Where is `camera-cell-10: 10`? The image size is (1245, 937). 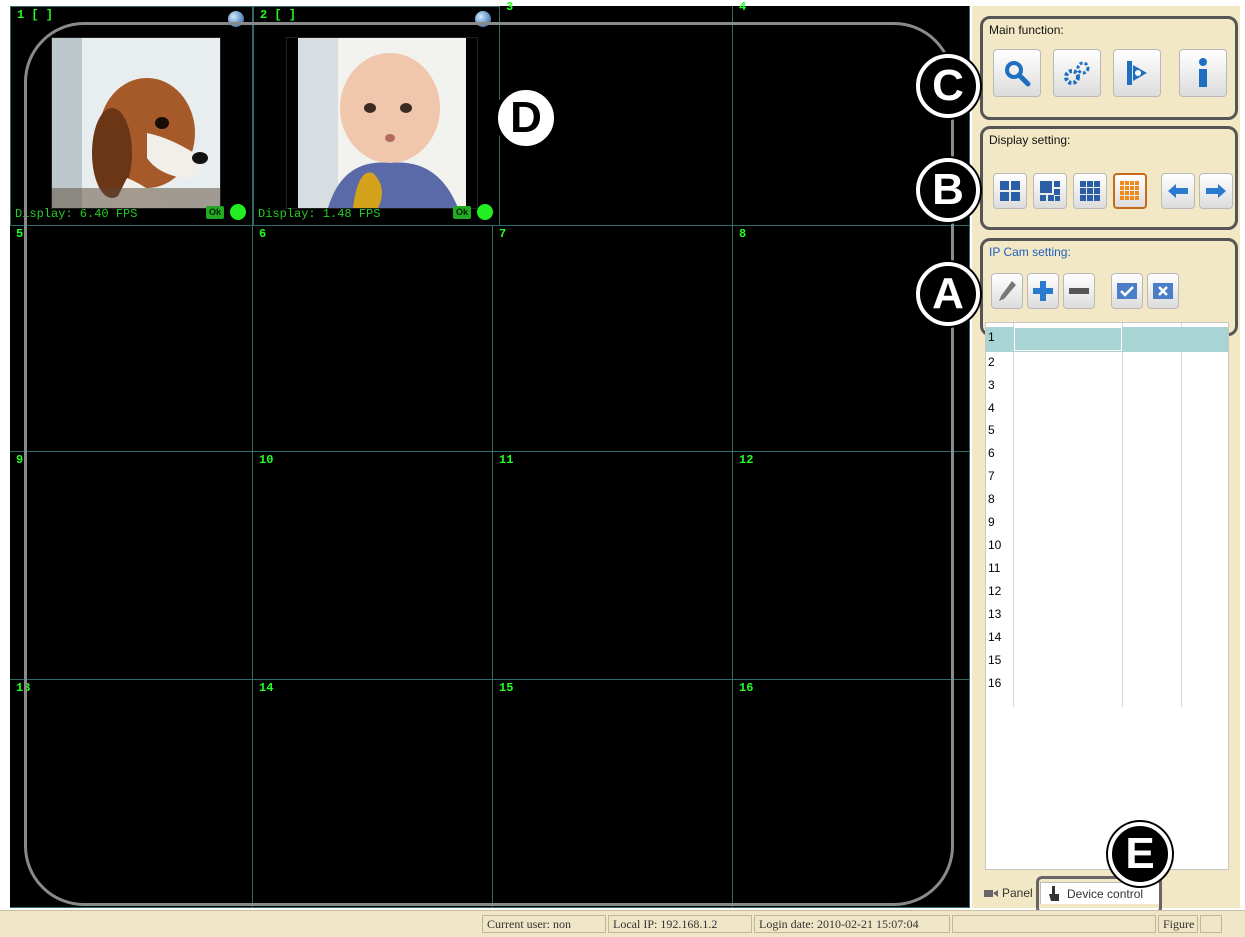
camera-cell-10: 10 is located at coordinates (373, 566).